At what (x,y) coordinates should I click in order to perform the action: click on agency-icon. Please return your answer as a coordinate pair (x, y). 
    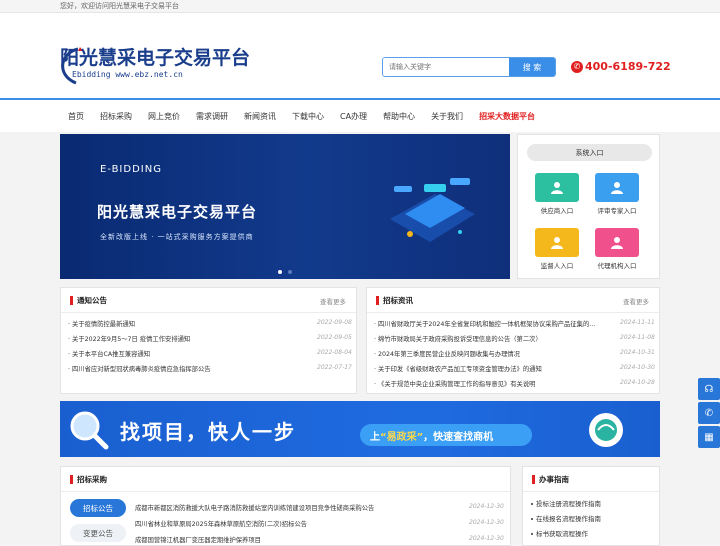
    Looking at the image, I should click on (617, 242).